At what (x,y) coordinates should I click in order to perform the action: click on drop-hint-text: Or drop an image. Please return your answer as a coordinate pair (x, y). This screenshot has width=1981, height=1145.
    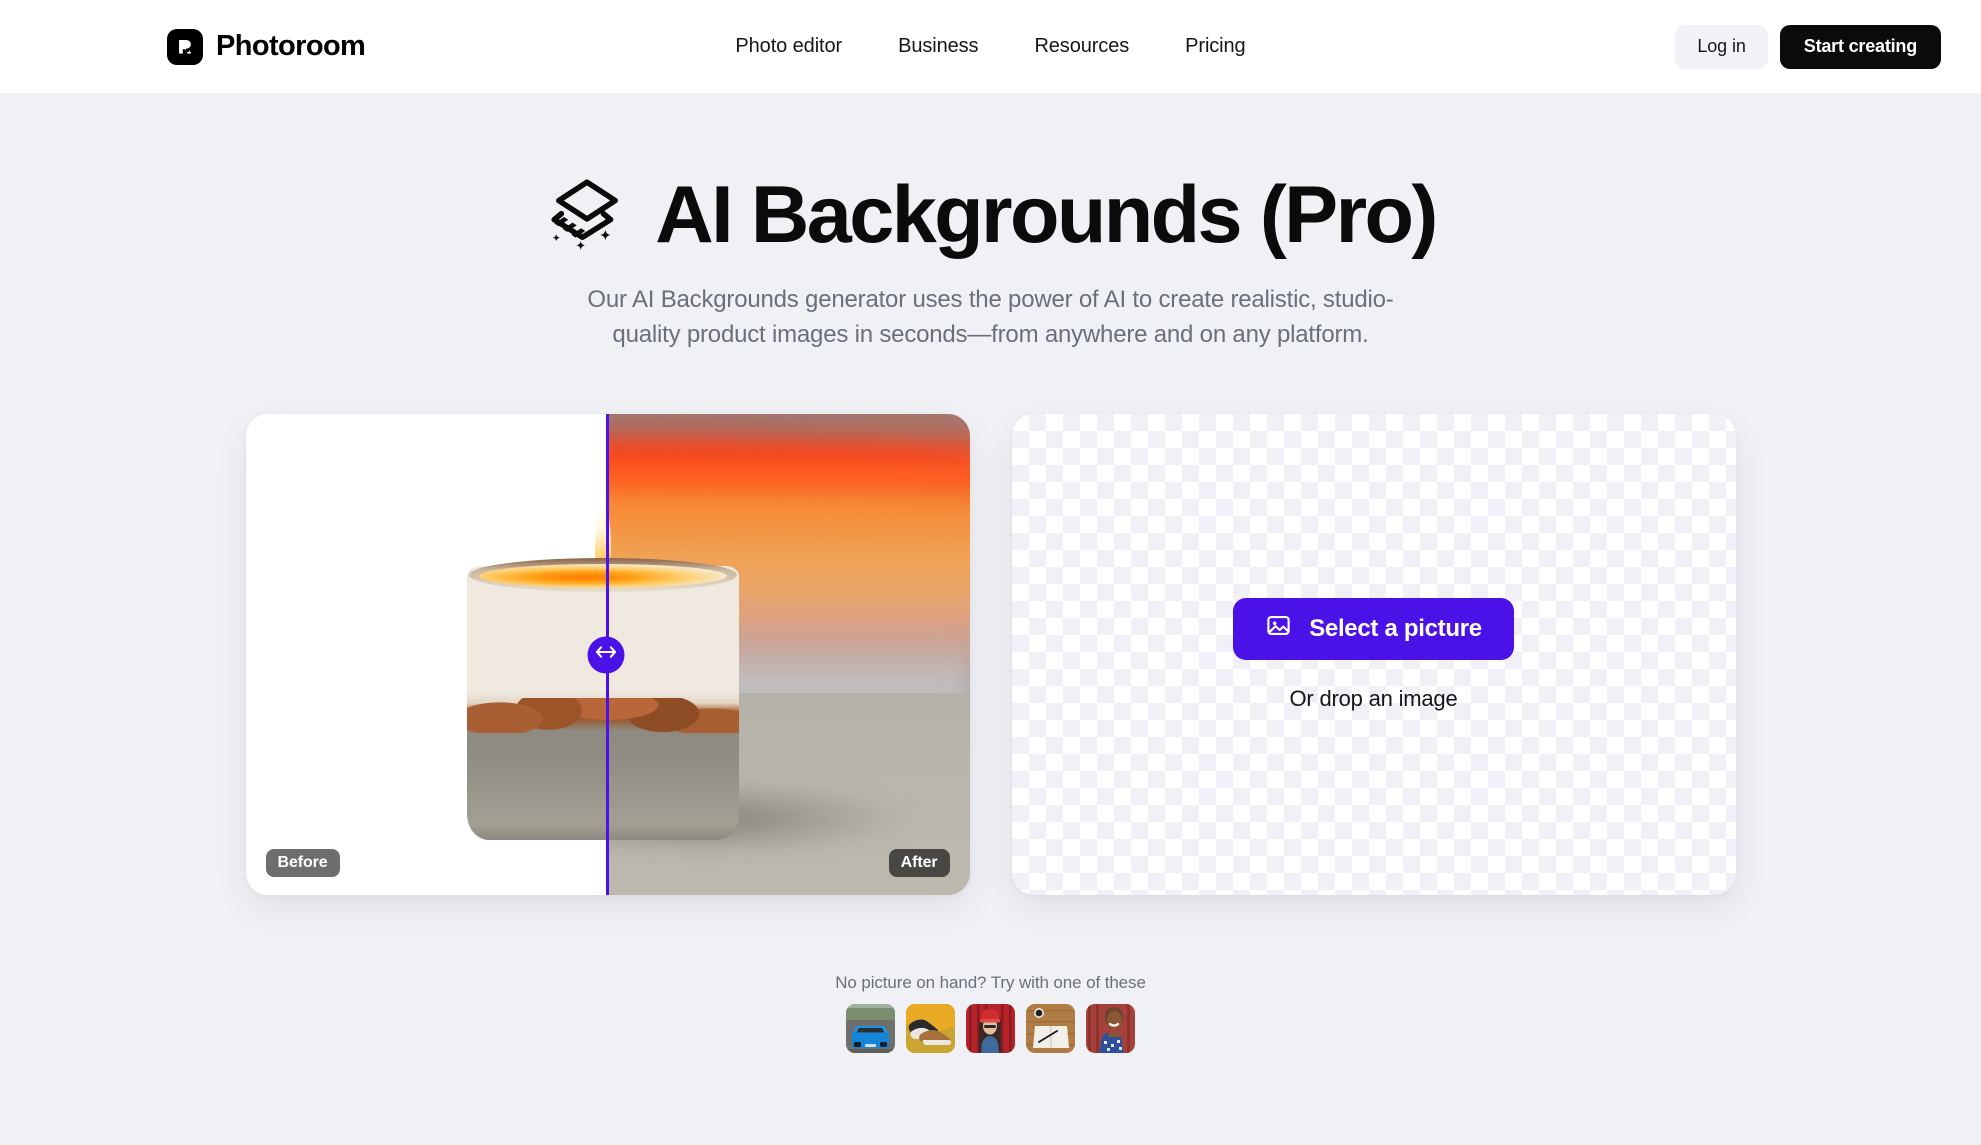
    Looking at the image, I should click on (1373, 698).